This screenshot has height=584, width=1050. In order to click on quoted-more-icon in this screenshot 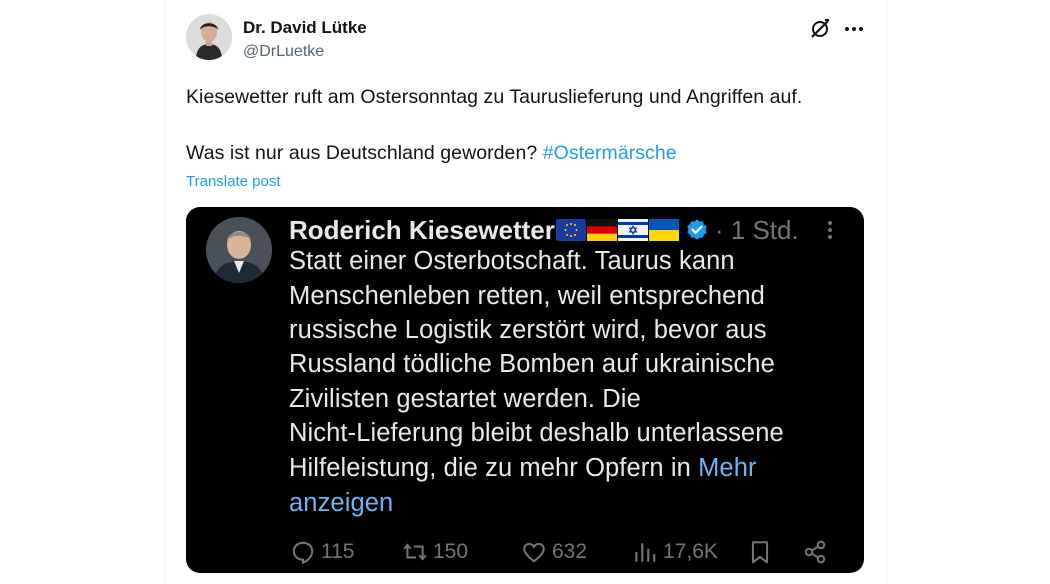, I will do `click(830, 230)`.